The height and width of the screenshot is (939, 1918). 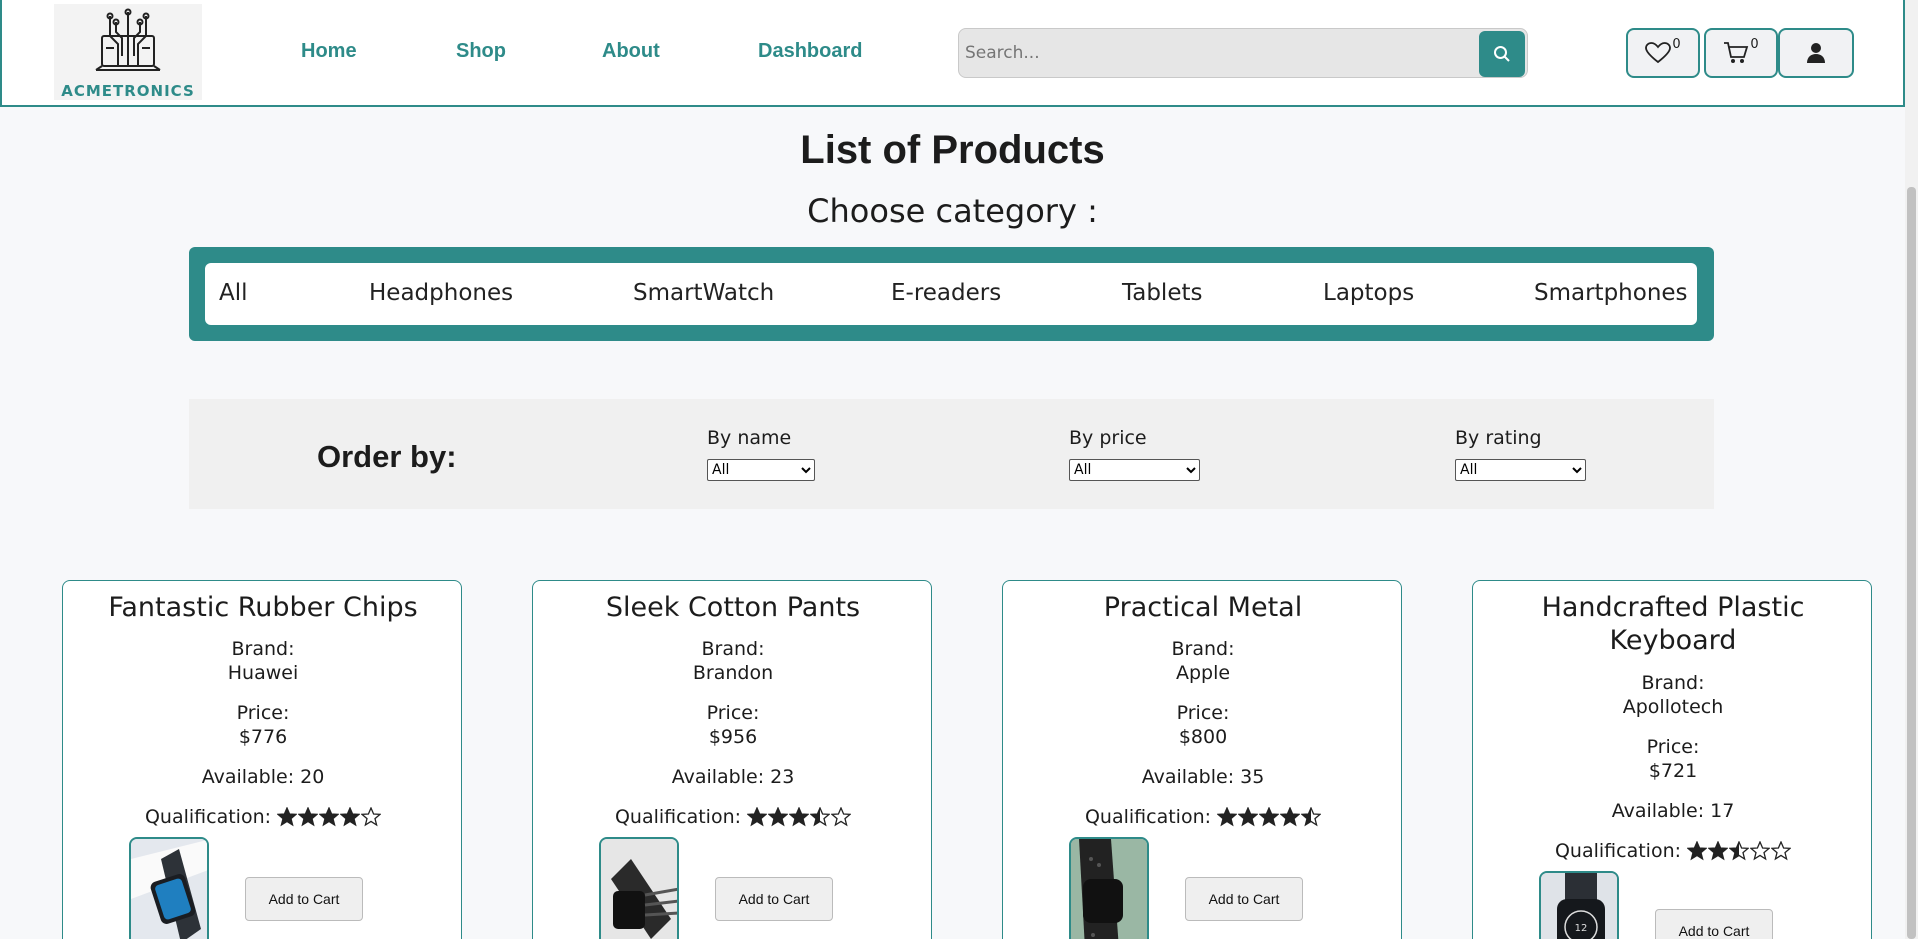 I want to click on price-value: $956, so click(x=733, y=737).